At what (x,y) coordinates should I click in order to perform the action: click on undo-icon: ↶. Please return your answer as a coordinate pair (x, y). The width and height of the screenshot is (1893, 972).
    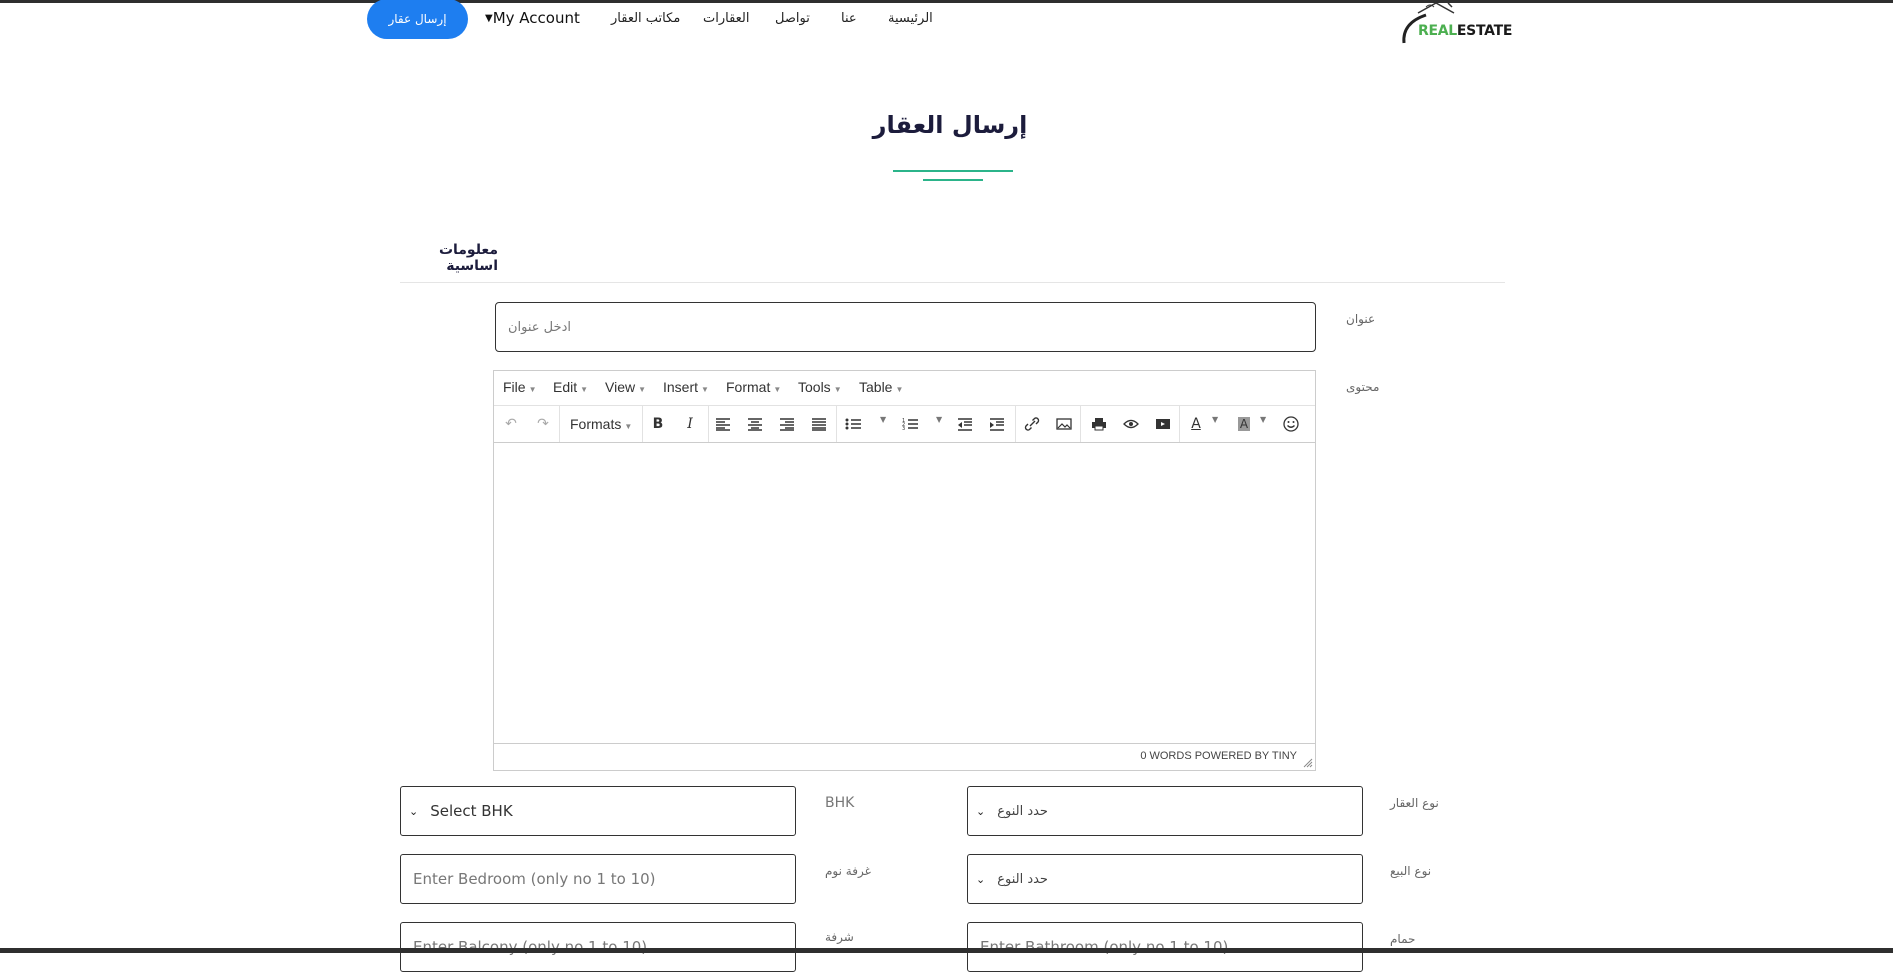
    Looking at the image, I should click on (511, 424).